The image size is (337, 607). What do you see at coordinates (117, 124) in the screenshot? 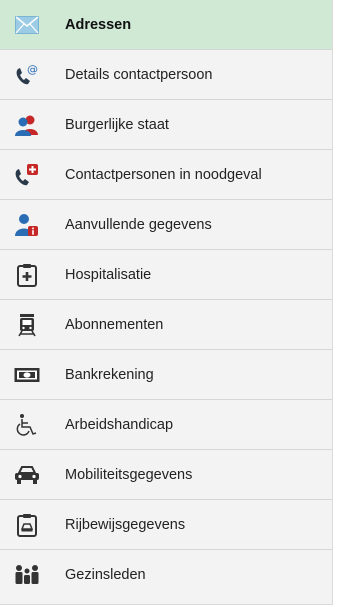
I see `sidebar-item-label: Burgerlijke staat` at bounding box center [117, 124].